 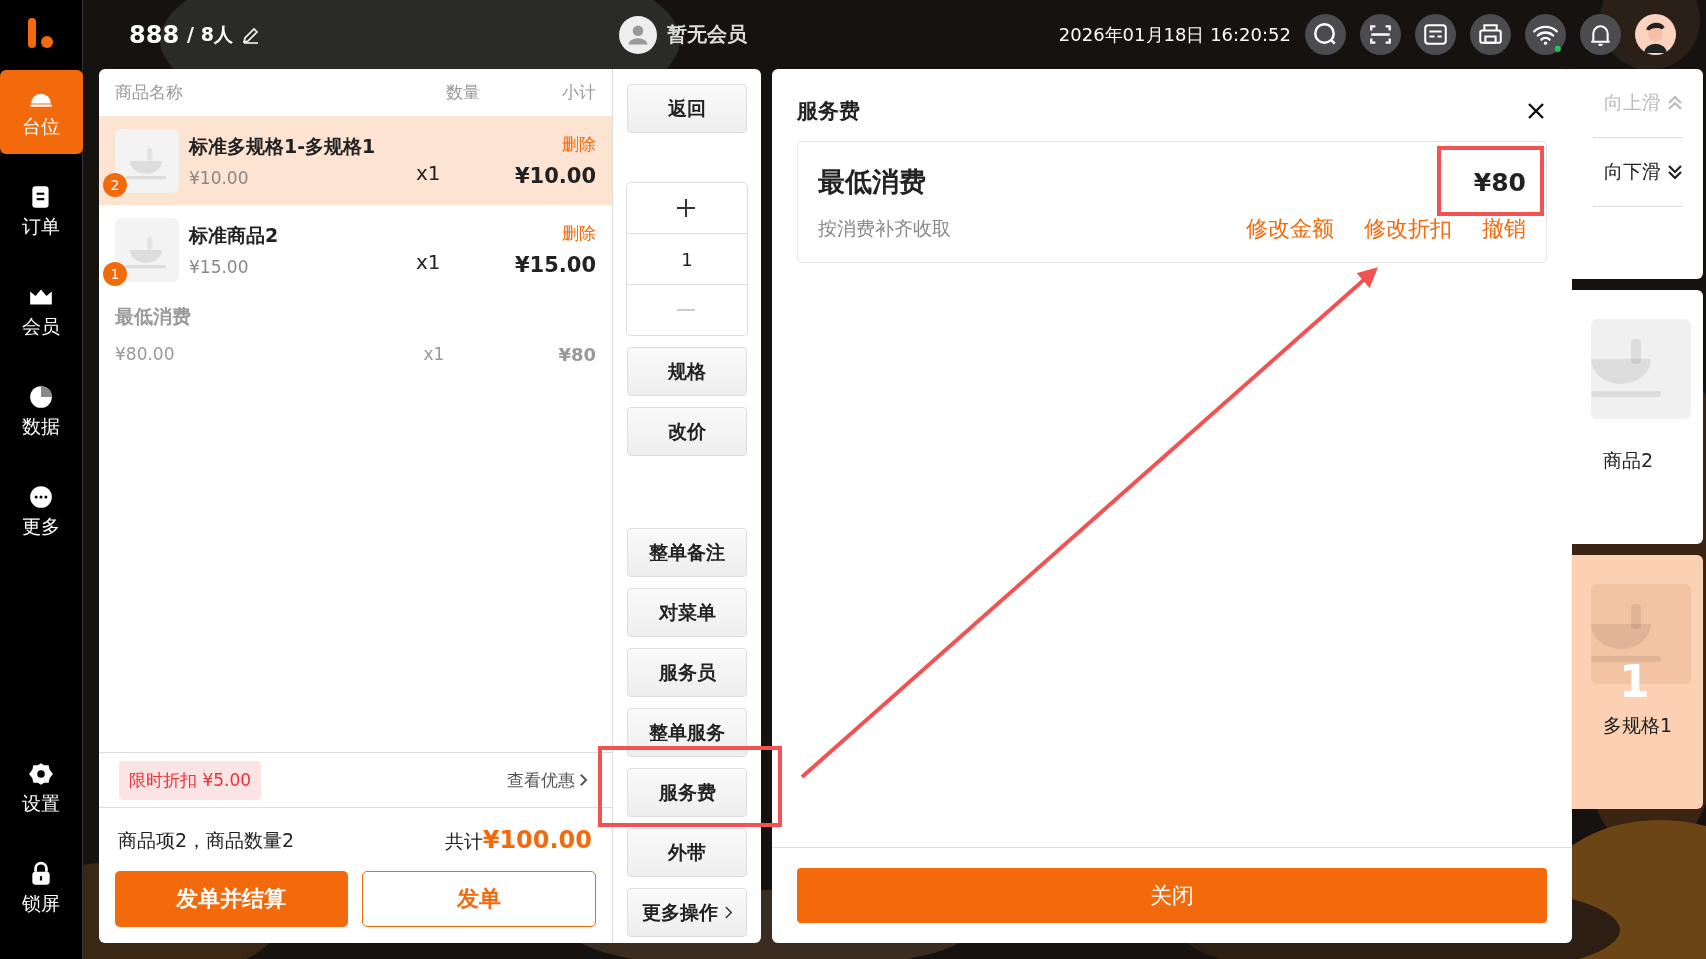 I want to click on action-button: 整单备注, so click(x=687, y=552).